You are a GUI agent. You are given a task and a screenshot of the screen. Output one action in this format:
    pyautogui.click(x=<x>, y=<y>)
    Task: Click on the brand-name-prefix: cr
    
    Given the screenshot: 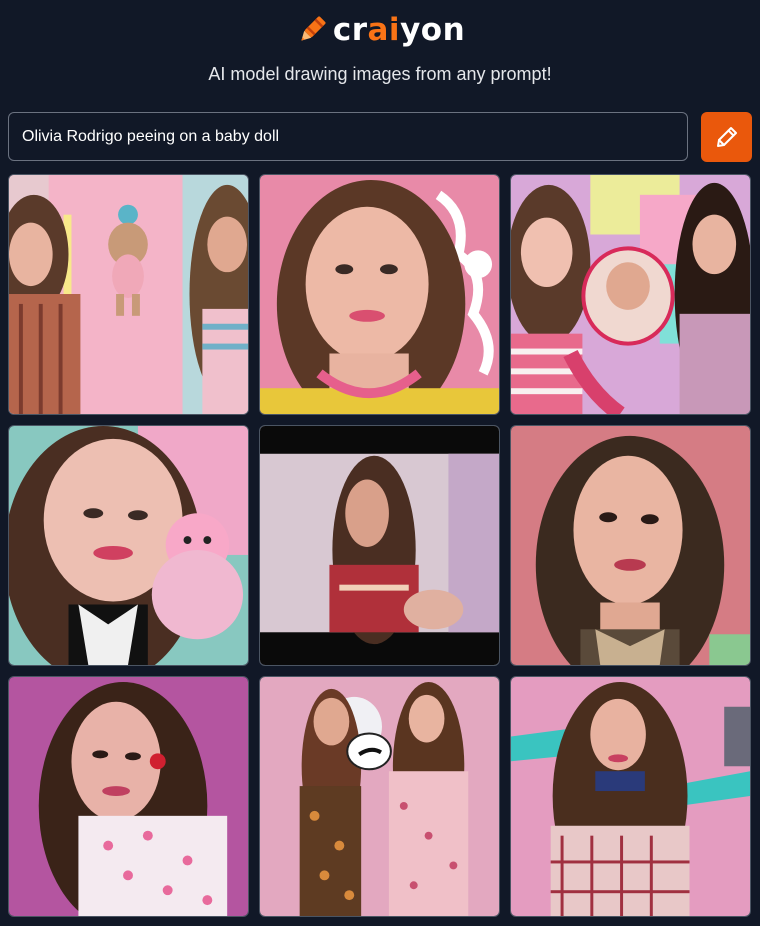 What is the action you would take?
    pyautogui.click(x=350, y=30)
    